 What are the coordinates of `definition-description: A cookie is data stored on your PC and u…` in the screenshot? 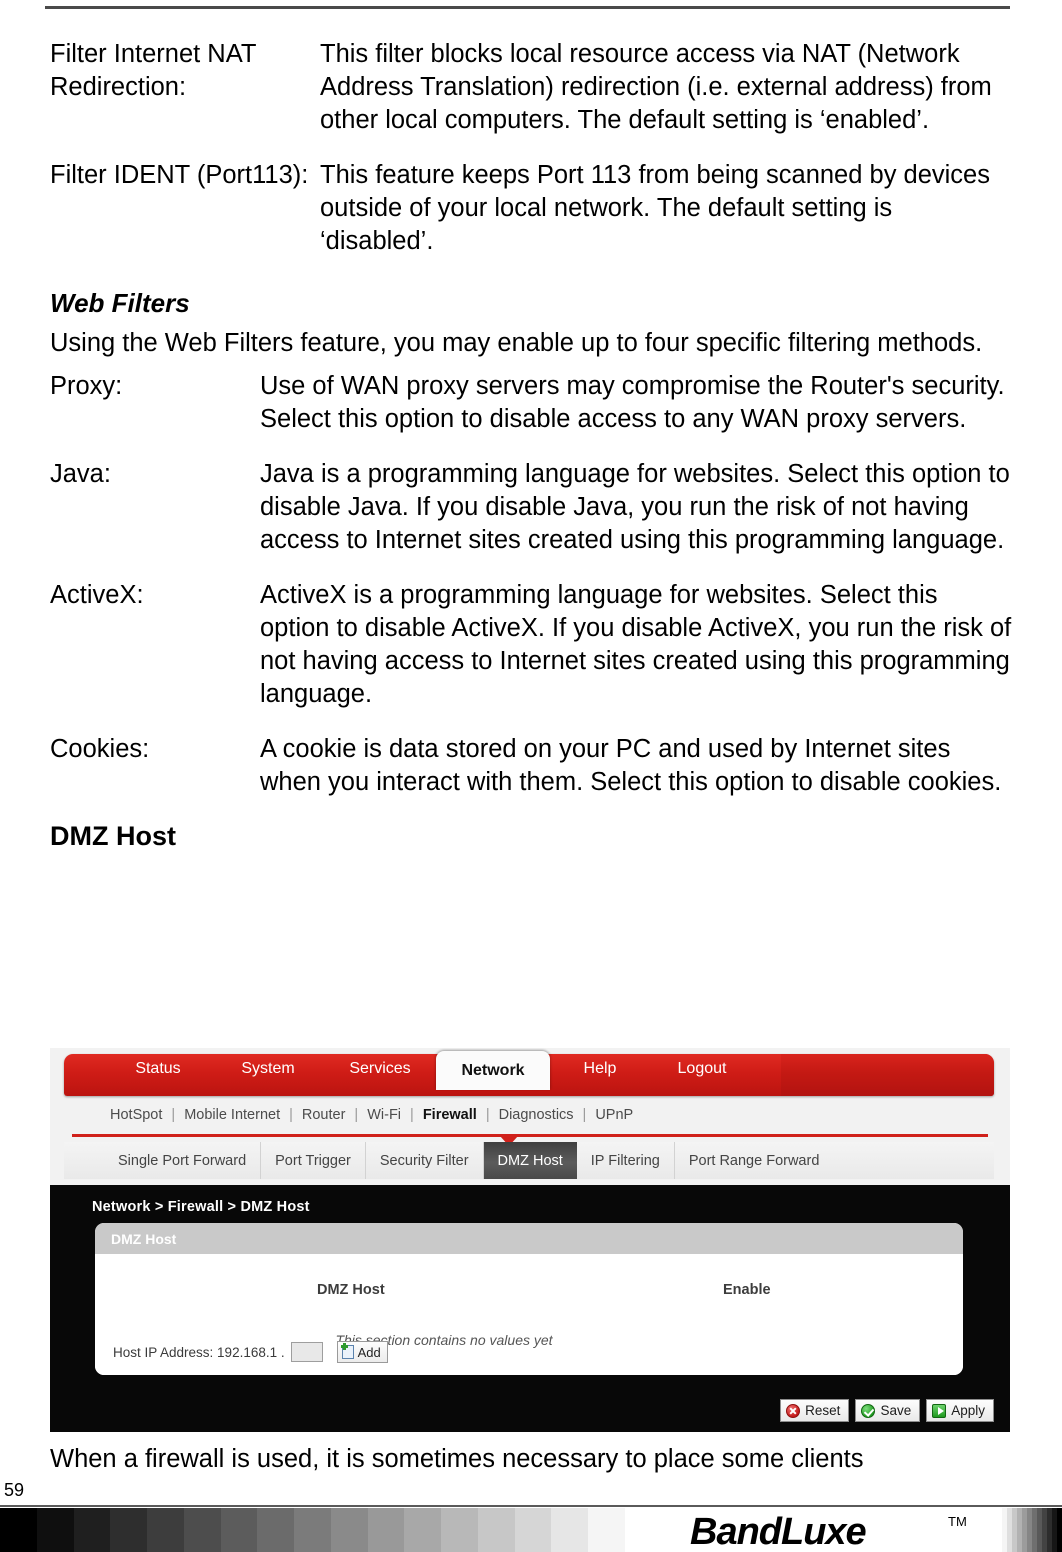 It's located at (631, 765).